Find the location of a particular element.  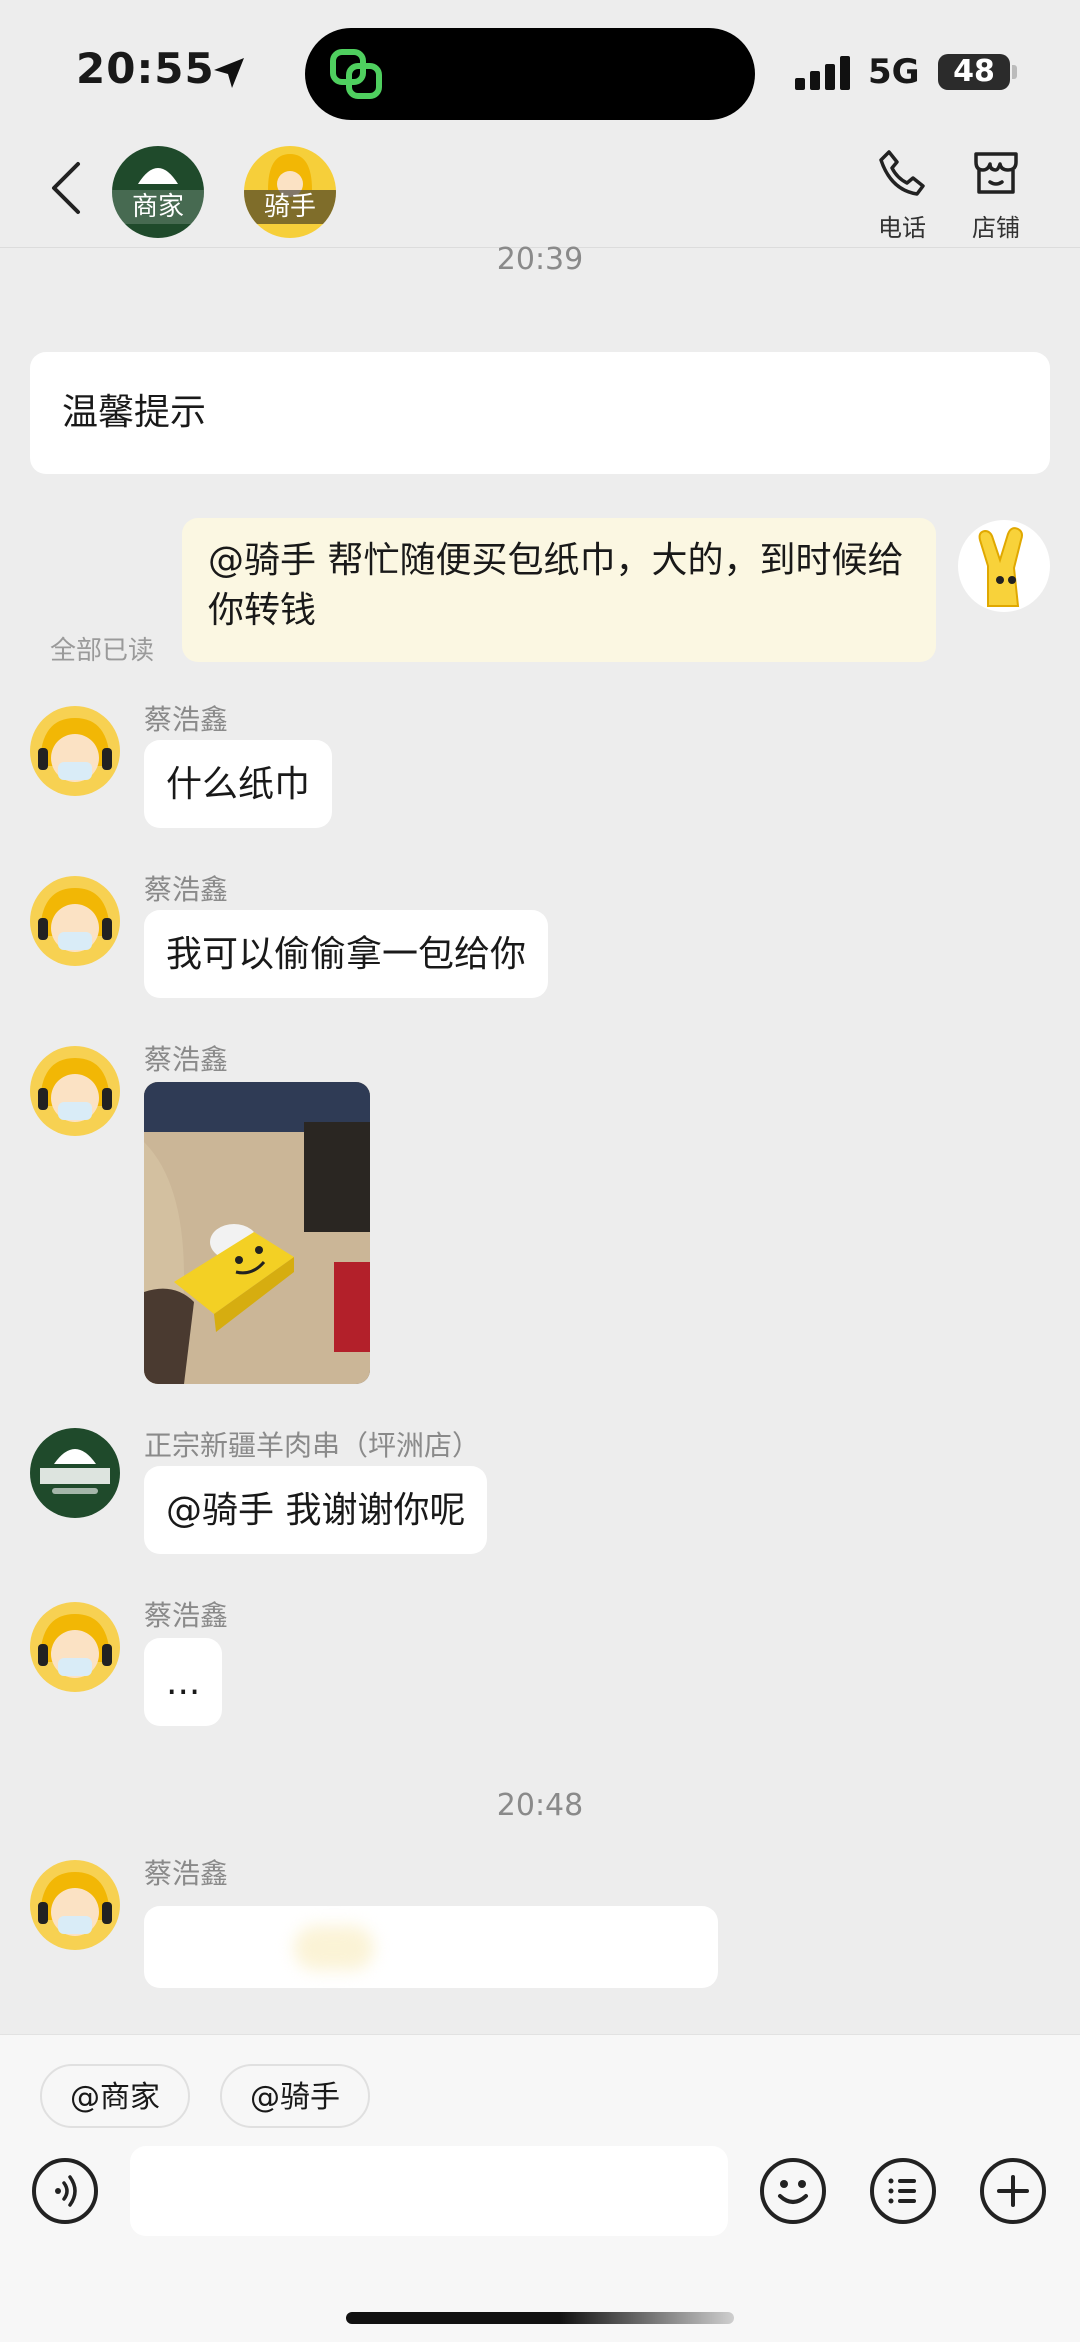

sender-name: 正宗新疆羊肉串（坪洲店） is located at coordinates (312, 1445).